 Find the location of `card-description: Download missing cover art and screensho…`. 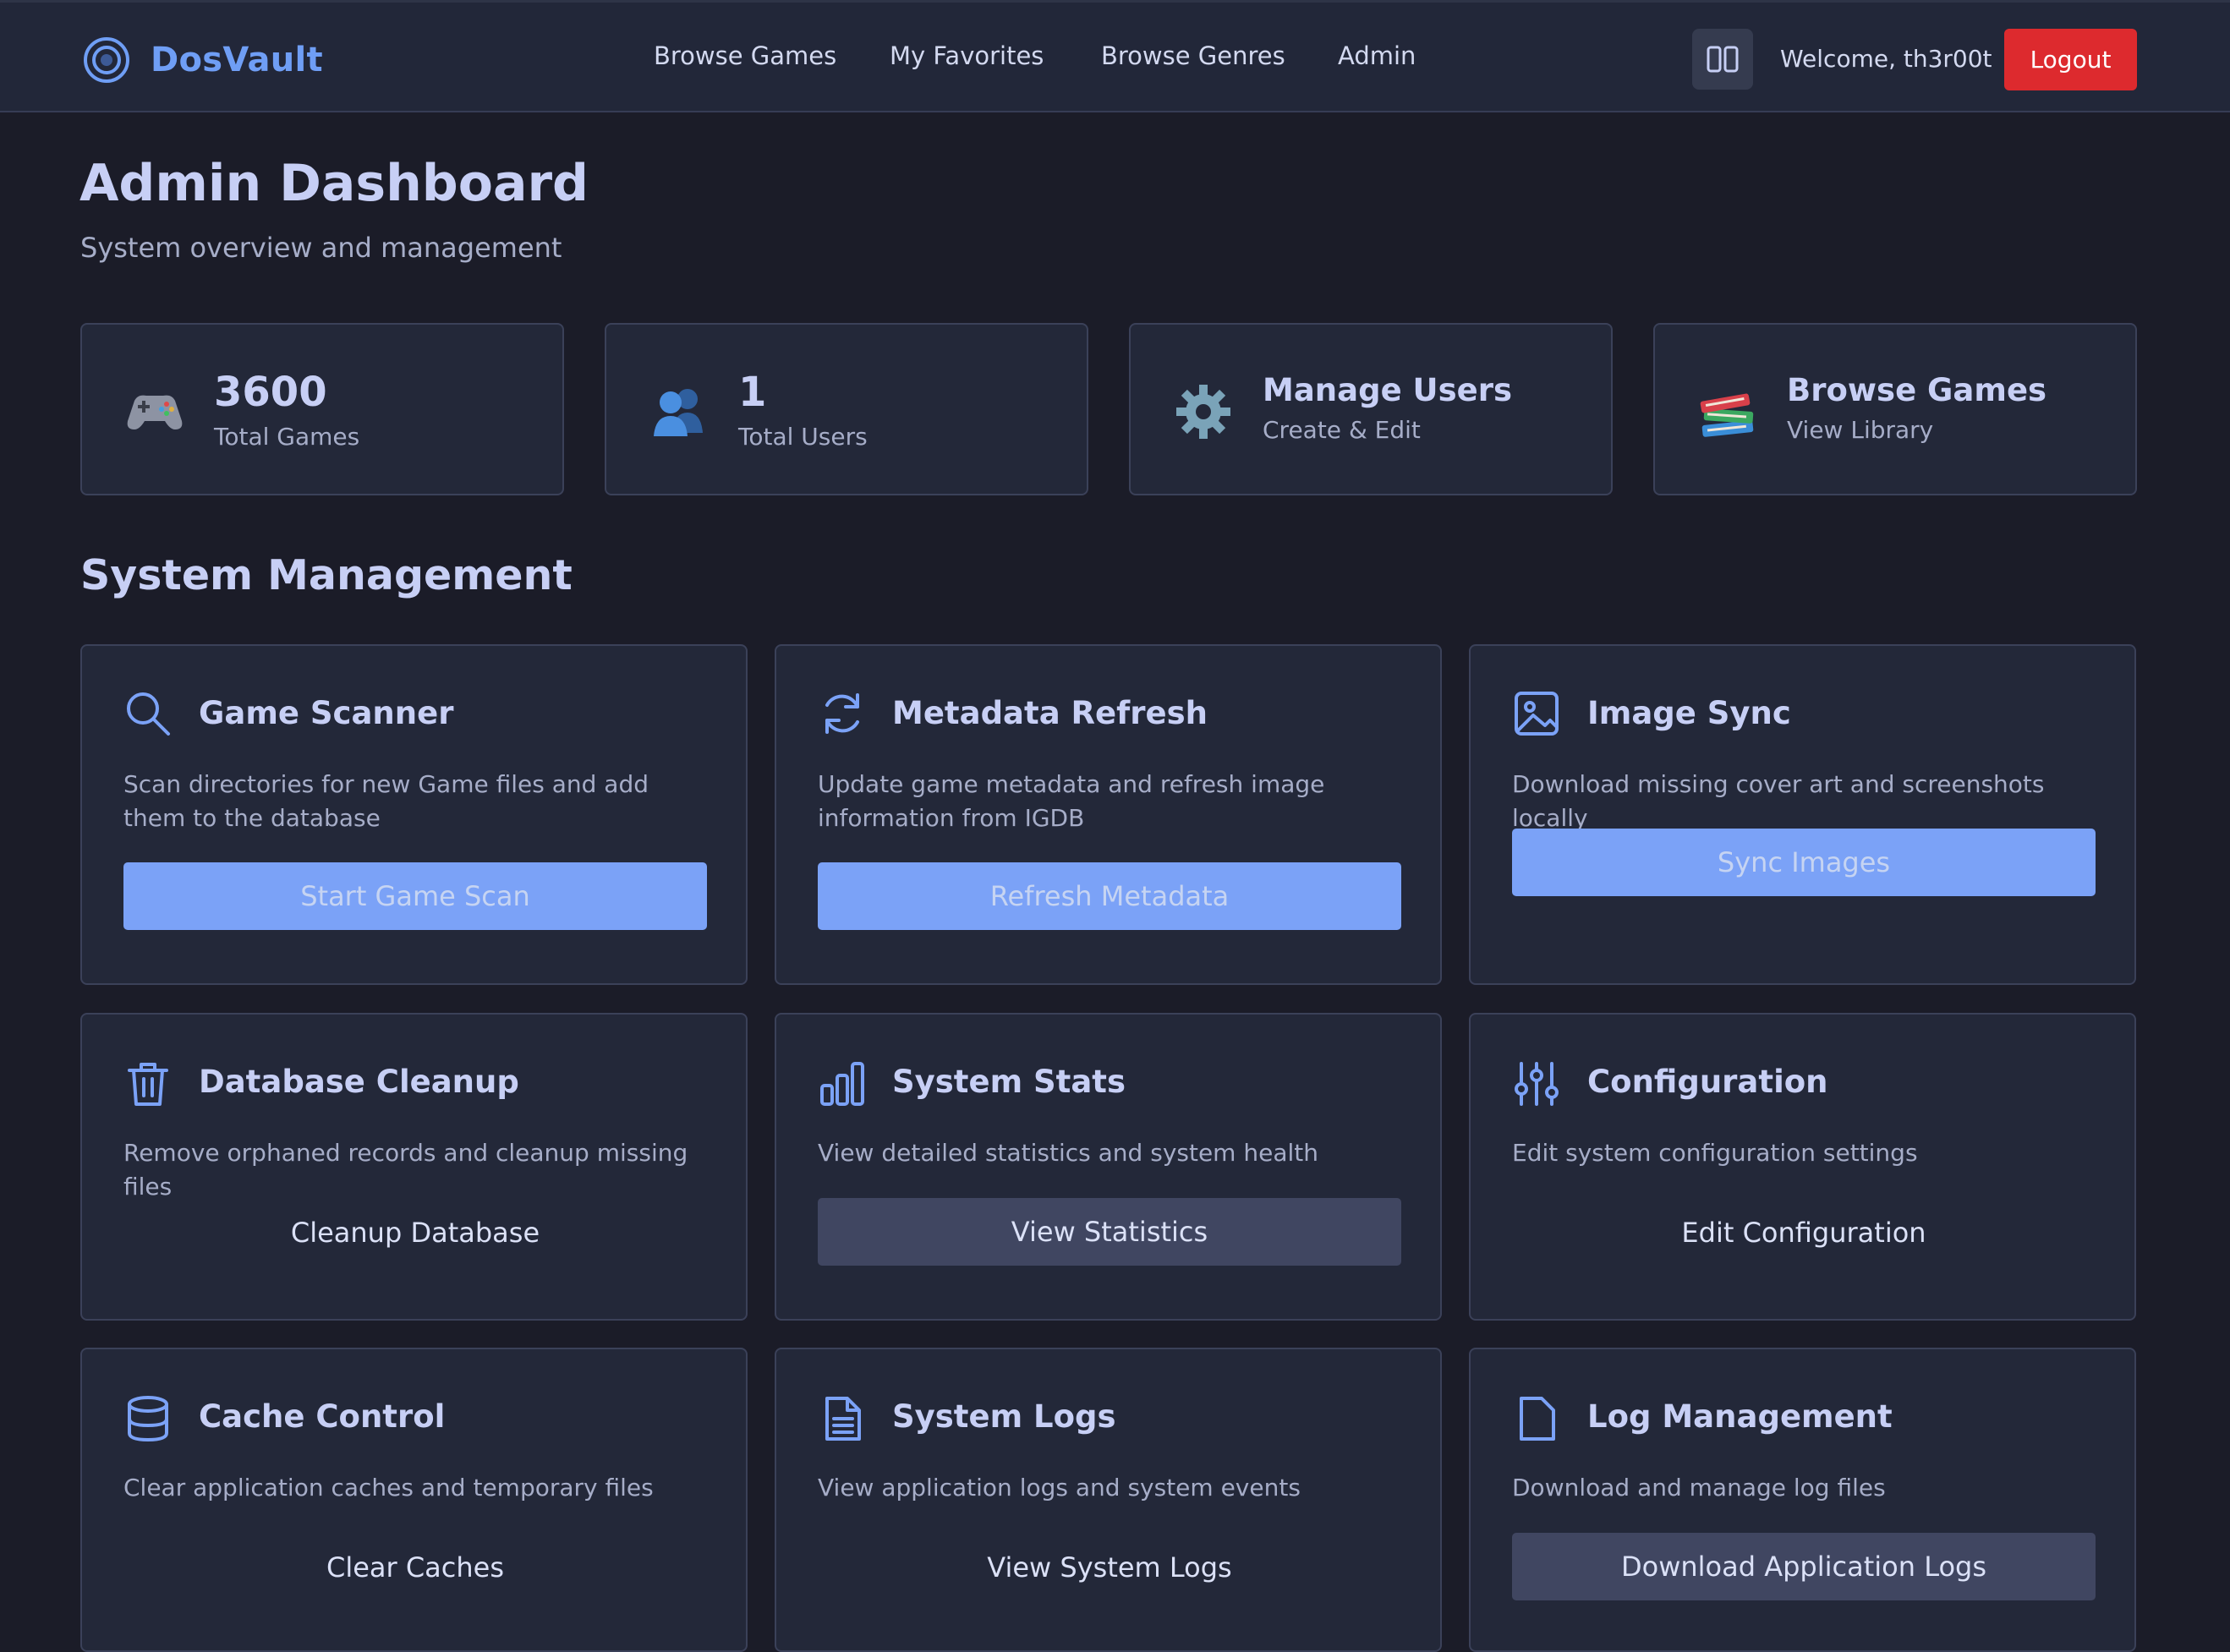

card-description: Download missing cover art and screensho… is located at coordinates (1778, 801).